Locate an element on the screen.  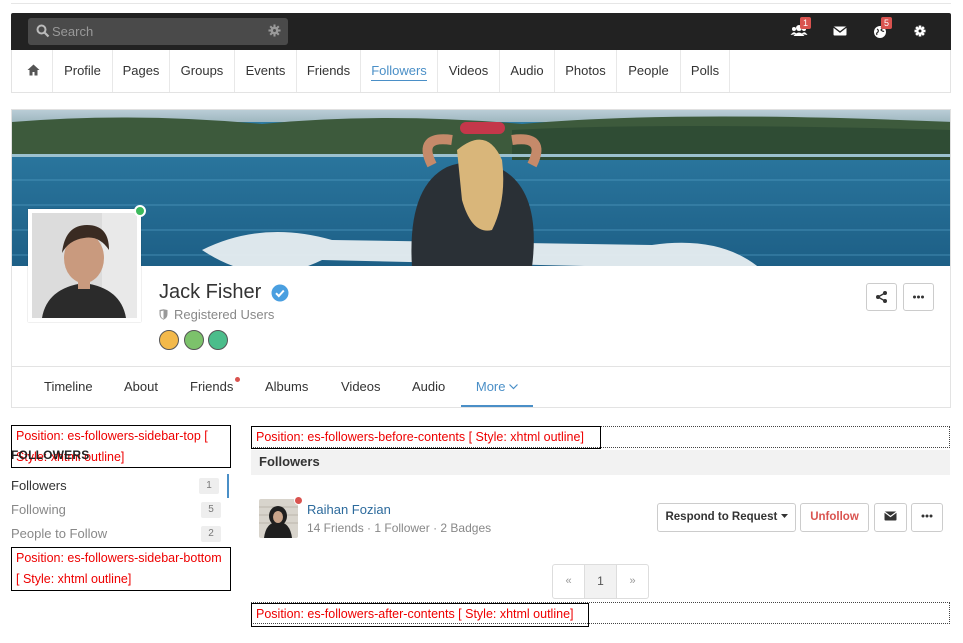
online-status-dot is located at coordinates (140, 211).